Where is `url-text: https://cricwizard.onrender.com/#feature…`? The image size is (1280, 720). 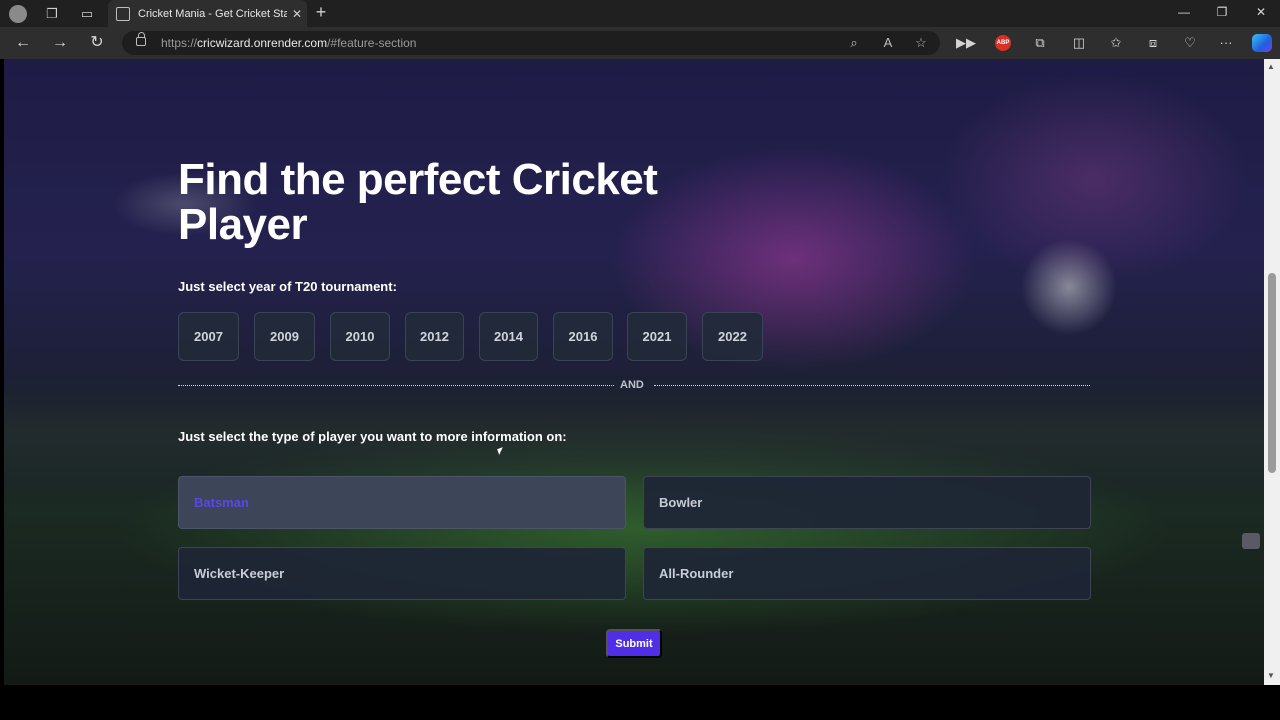
url-text: https://cricwizard.onrender.com/#feature… is located at coordinates (289, 43).